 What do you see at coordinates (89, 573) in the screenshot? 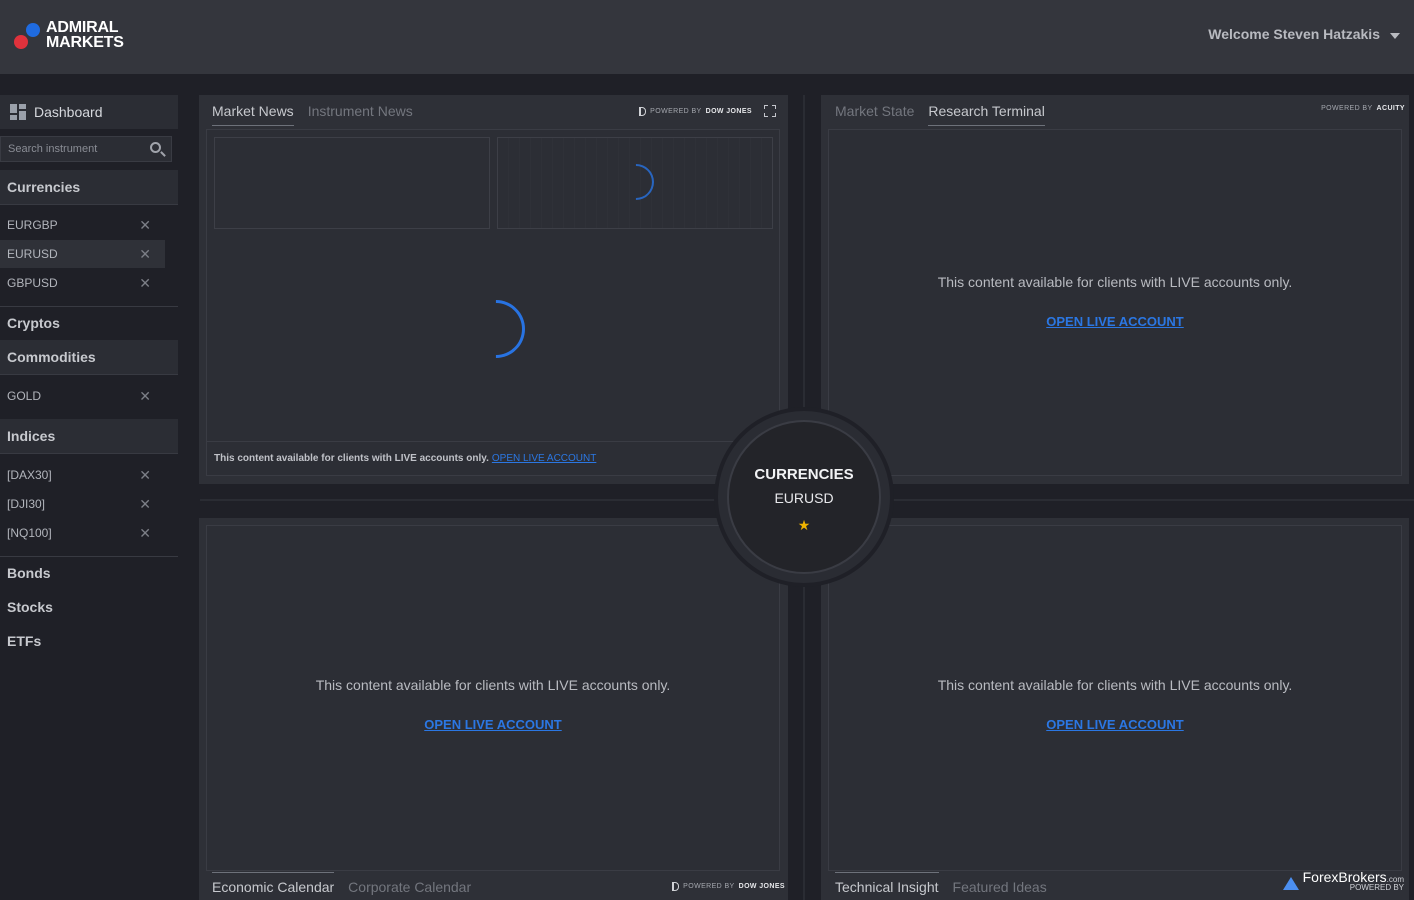
I see `category-bonds: Bonds` at bounding box center [89, 573].